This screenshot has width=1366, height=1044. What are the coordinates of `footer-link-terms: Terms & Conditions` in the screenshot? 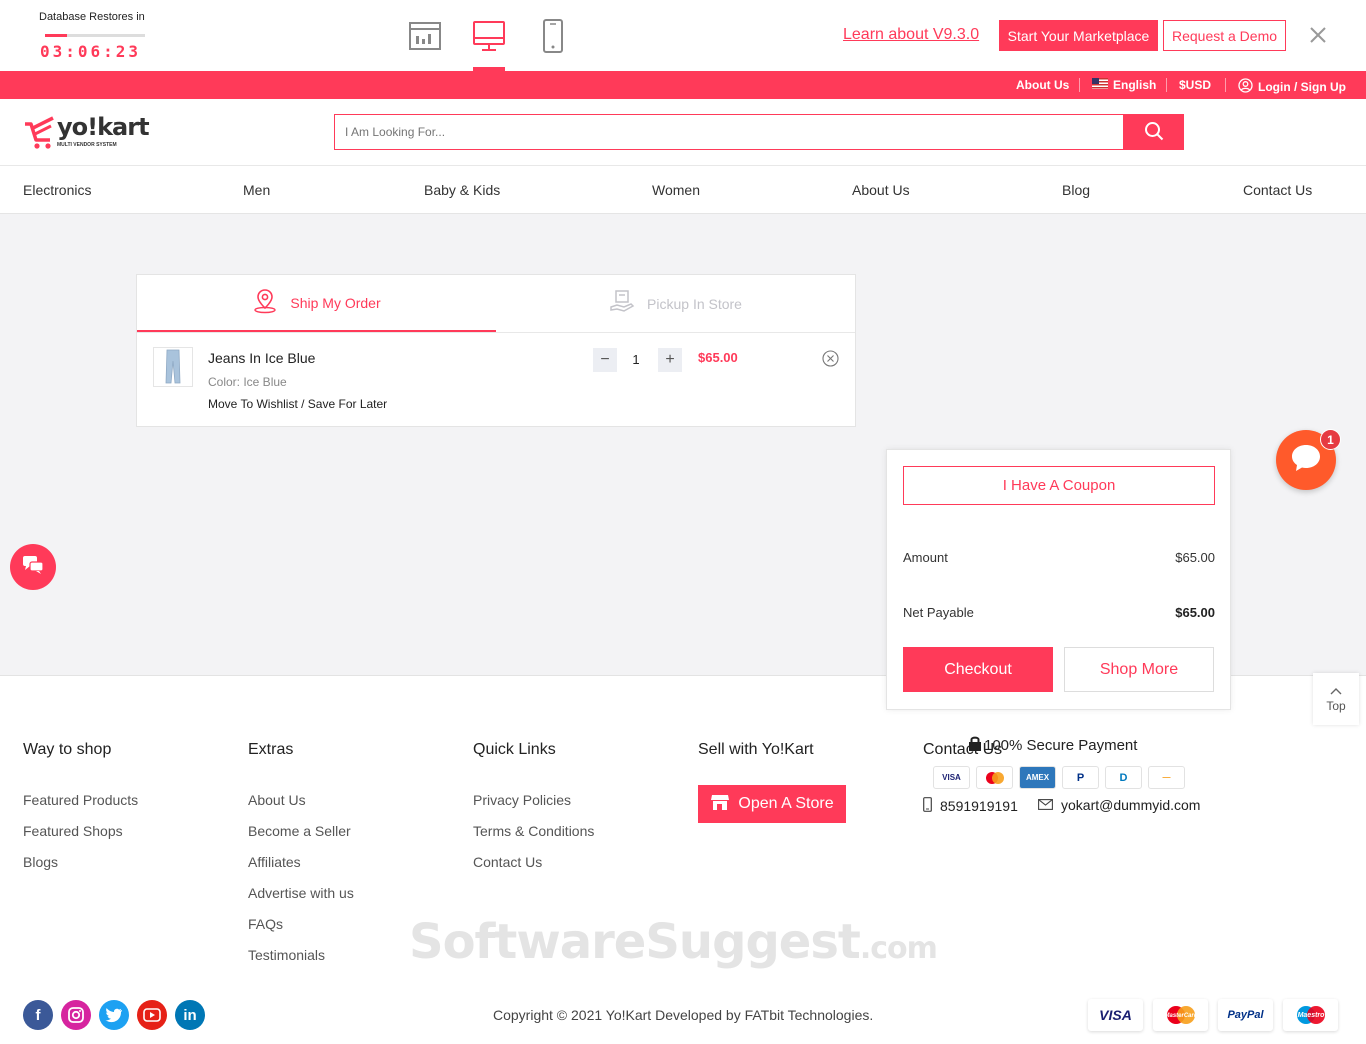 It's located at (533, 831).